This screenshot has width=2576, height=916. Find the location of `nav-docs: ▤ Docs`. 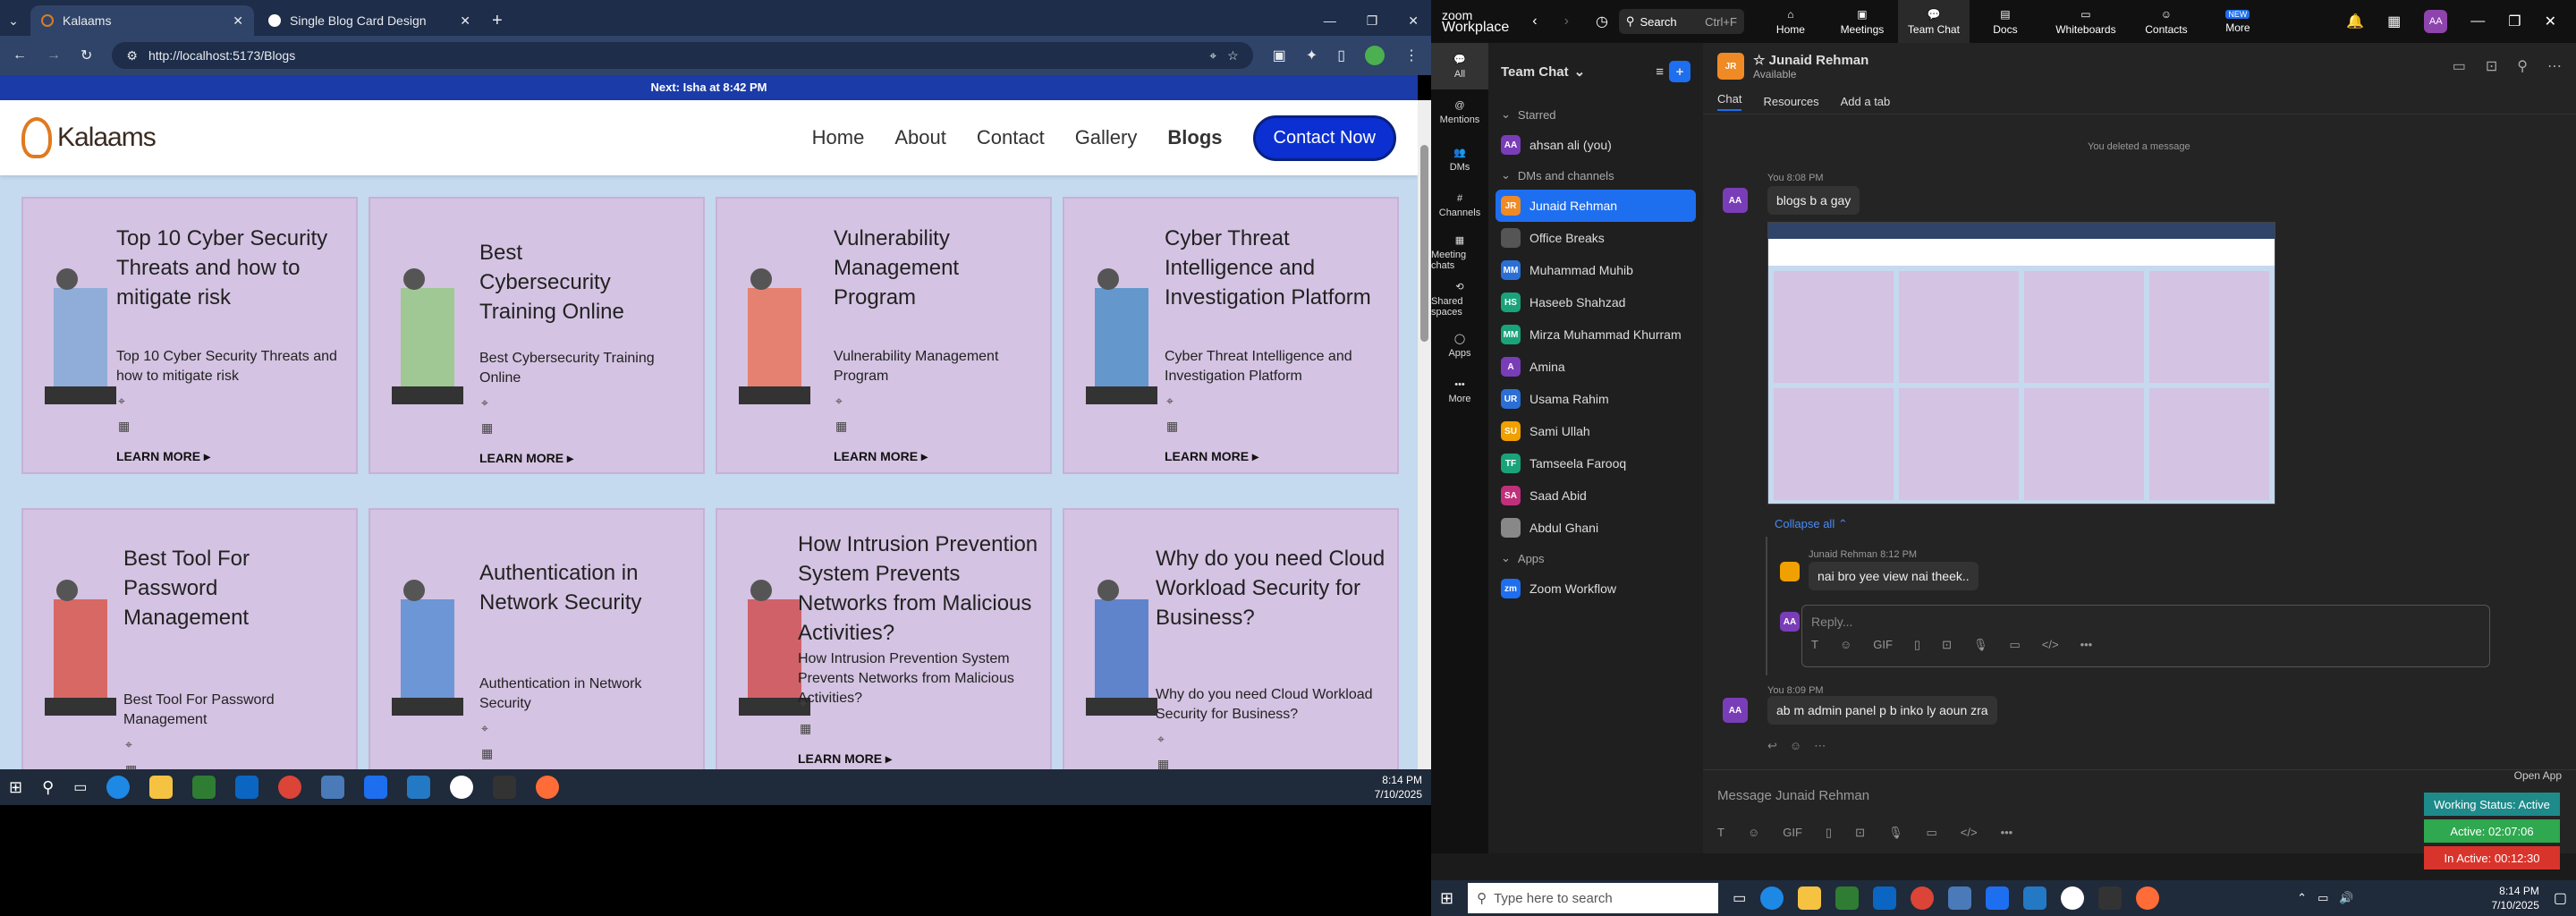

nav-docs: ▤ Docs is located at coordinates (2005, 22).